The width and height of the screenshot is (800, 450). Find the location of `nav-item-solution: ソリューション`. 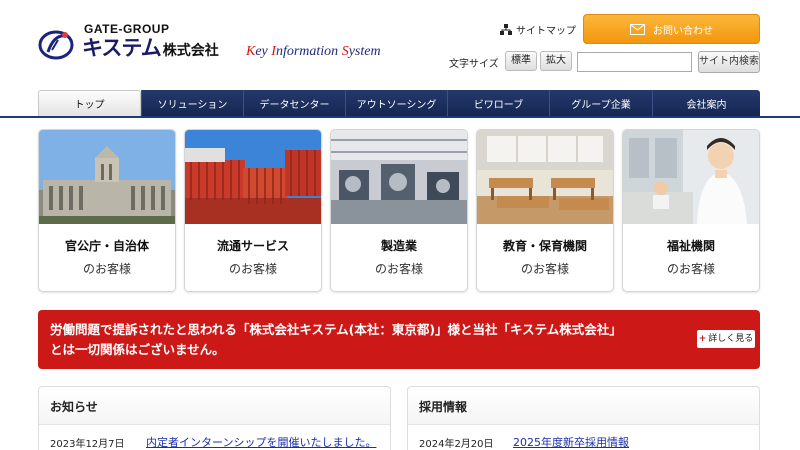

nav-item-solution: ソリューション is located at coordinates (192, 103).